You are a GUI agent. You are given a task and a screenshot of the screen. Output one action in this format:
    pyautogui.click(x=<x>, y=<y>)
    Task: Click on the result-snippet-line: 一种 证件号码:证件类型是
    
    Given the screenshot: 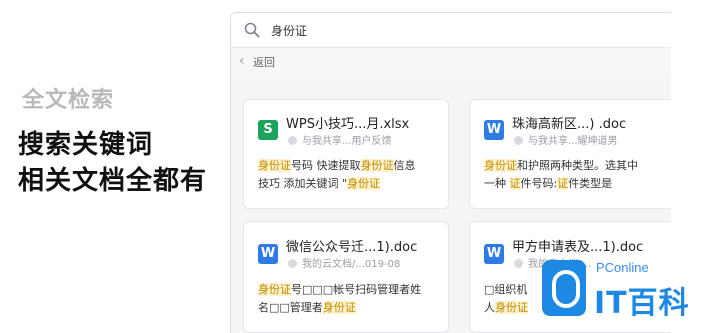 What is the action you would take?
    pyautogui.click(x=548, y=184)
    